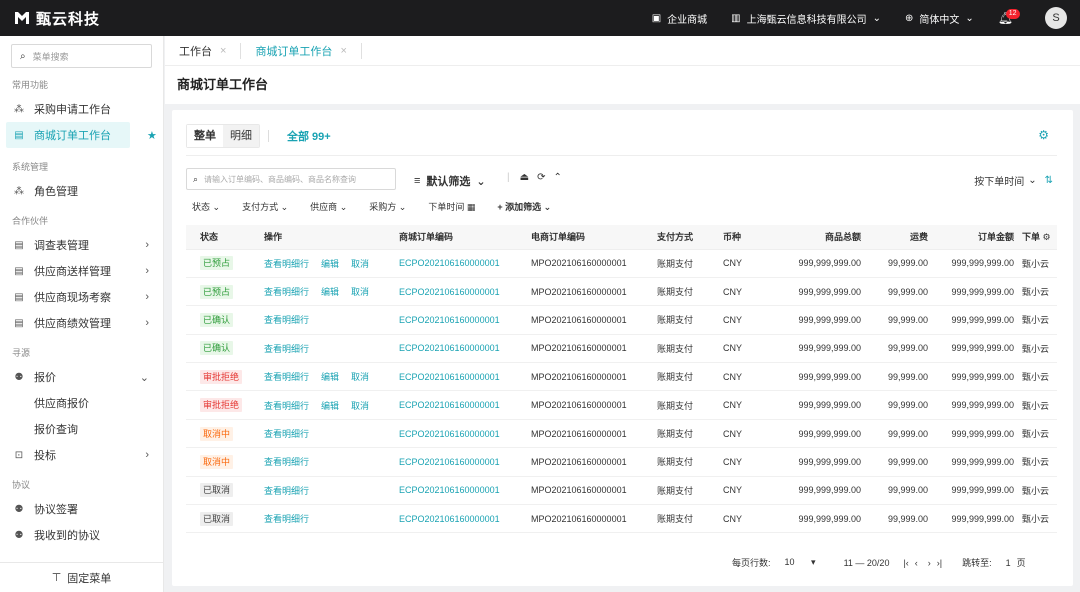 This screenshot has height=592, width=1080. Describe the element at coordinates (331, 237) in the screenshot. I see `column-header: 操作` at that location.